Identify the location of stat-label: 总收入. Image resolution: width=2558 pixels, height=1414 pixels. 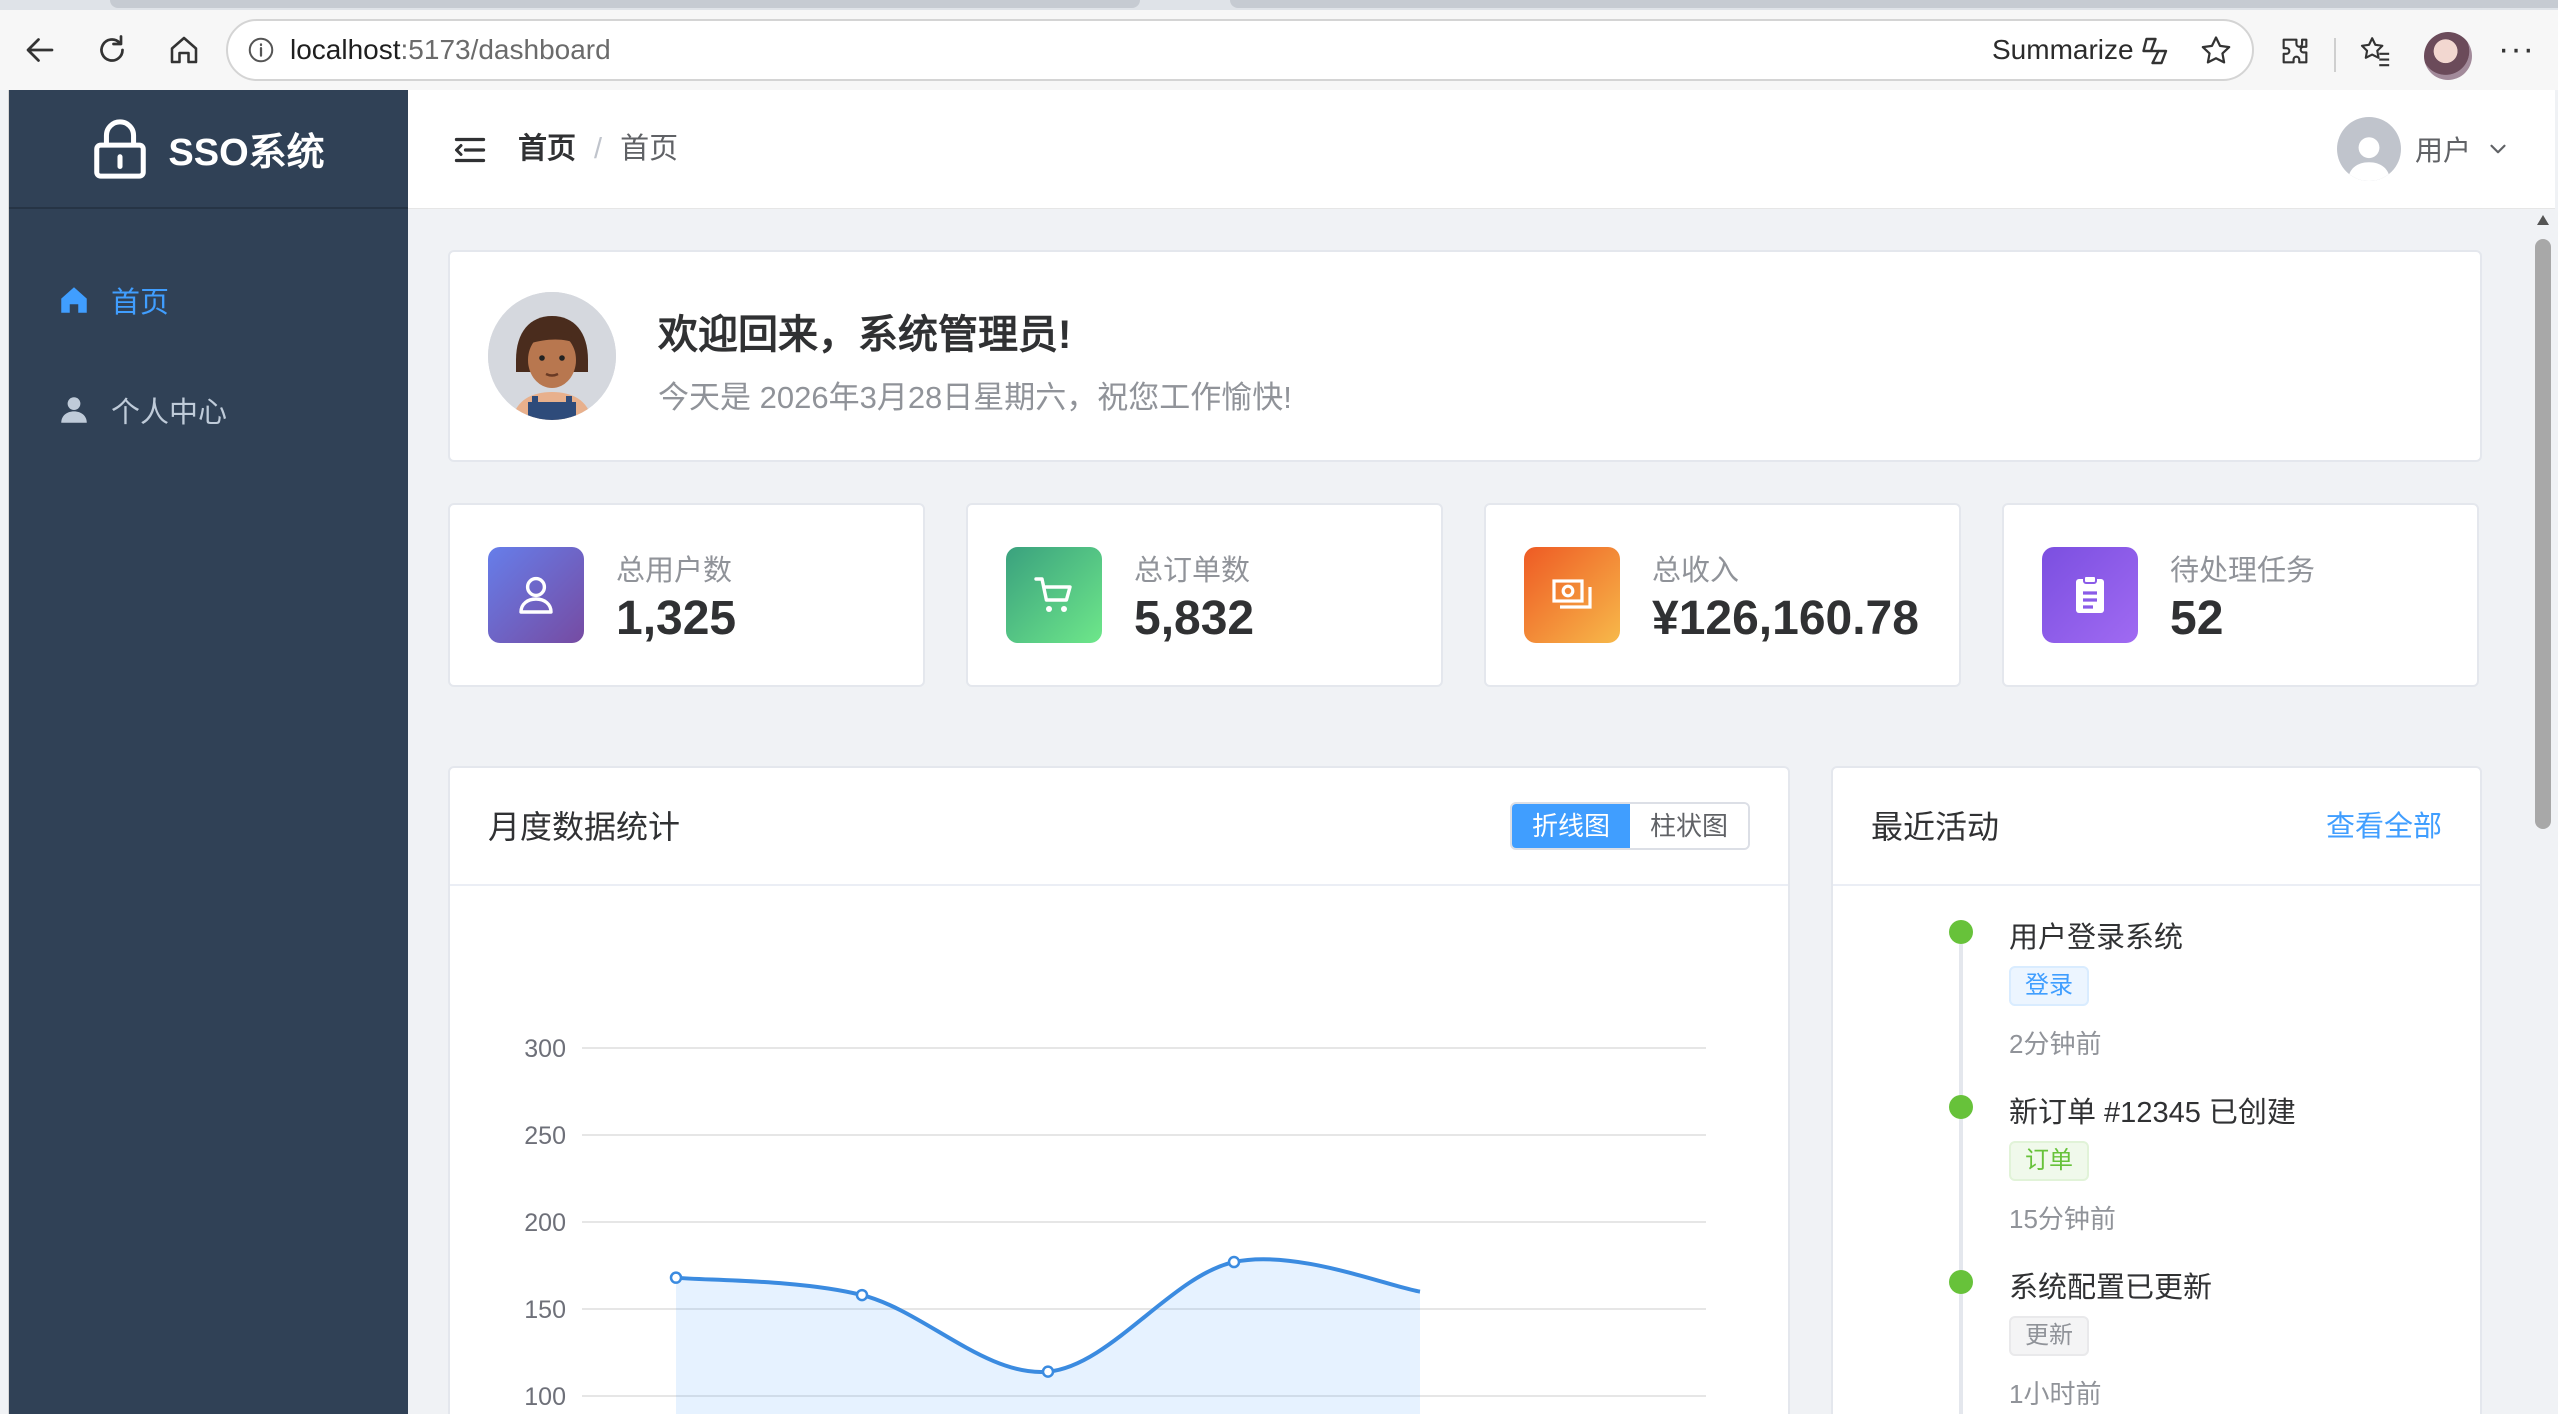
(1696, 571).